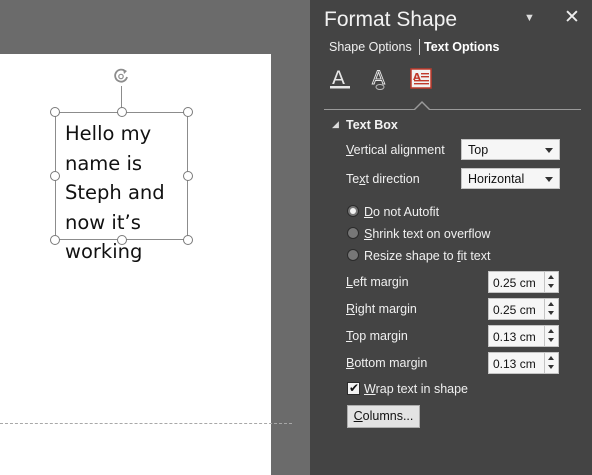  What do you see at coordinates (478, 150) in the screenshot?
I see `vertical-alignment-value: Top` at bounding box center [478, 150].